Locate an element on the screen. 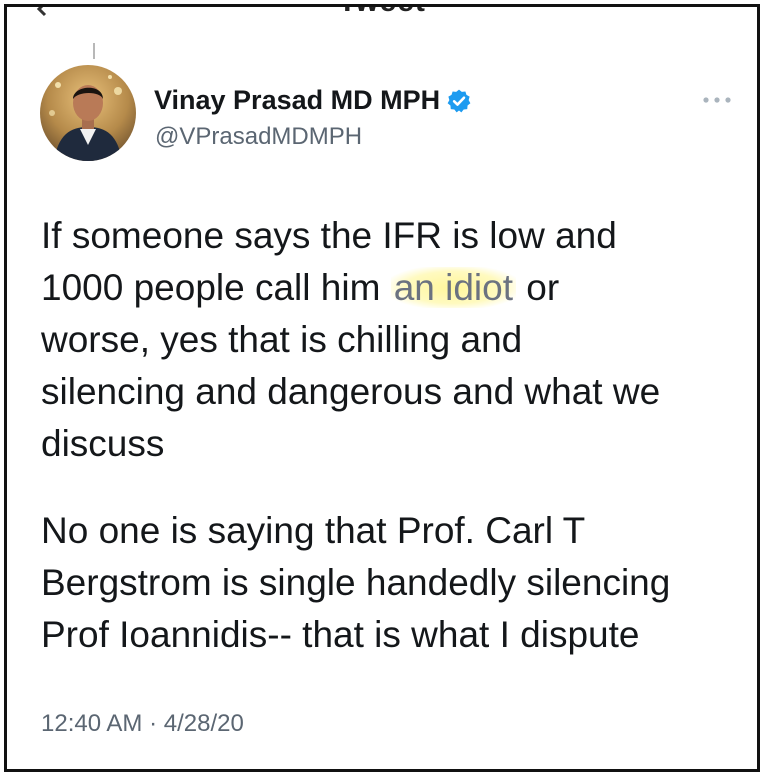 The height and width of the screenshot is (780, 768). tweet-line: No one is saying that Prof. Carl T is located at coordinates (313, 530).